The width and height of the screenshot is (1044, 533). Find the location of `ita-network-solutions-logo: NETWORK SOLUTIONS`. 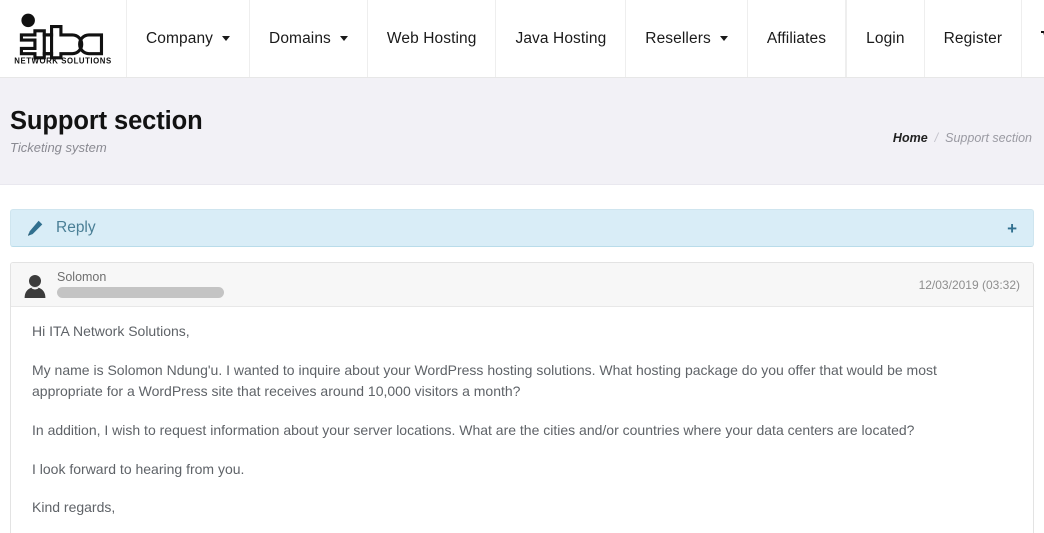

ita-network-solutions-logo: NETWORK SOLUTIONS is located at coordinates (63, 38).